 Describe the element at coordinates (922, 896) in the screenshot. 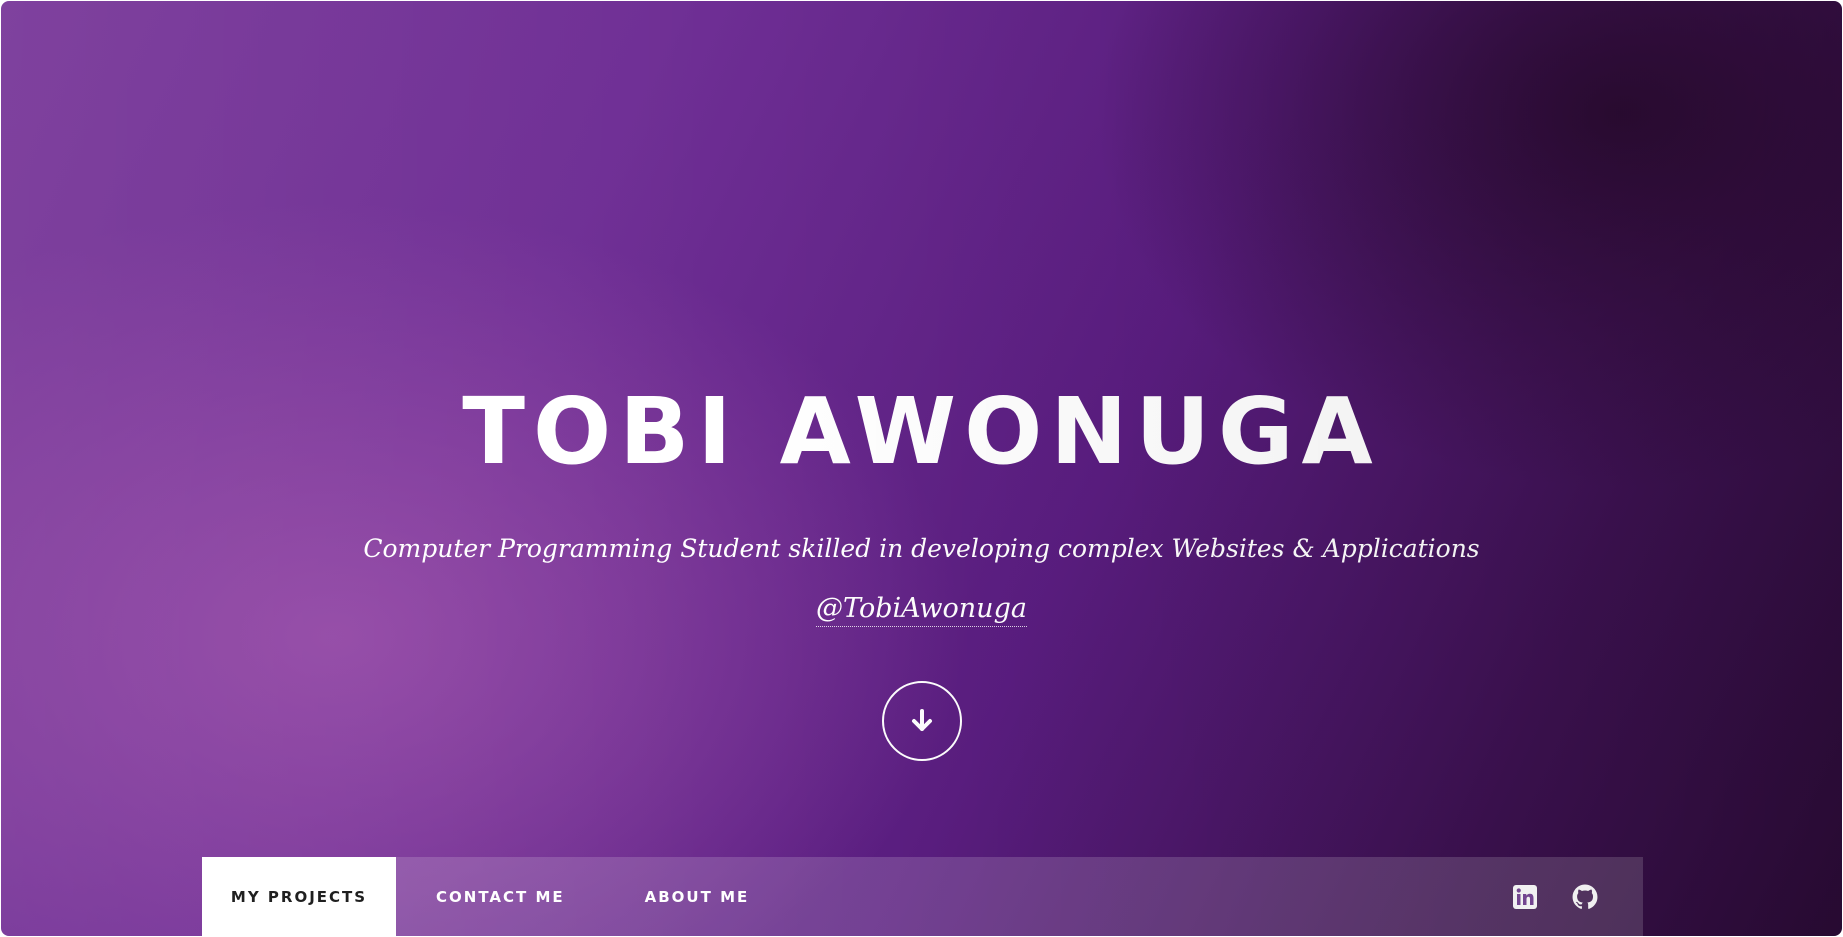

I see `main-navbar: MY PROJECTS CONTACT ME ABOUT ME` at that location.